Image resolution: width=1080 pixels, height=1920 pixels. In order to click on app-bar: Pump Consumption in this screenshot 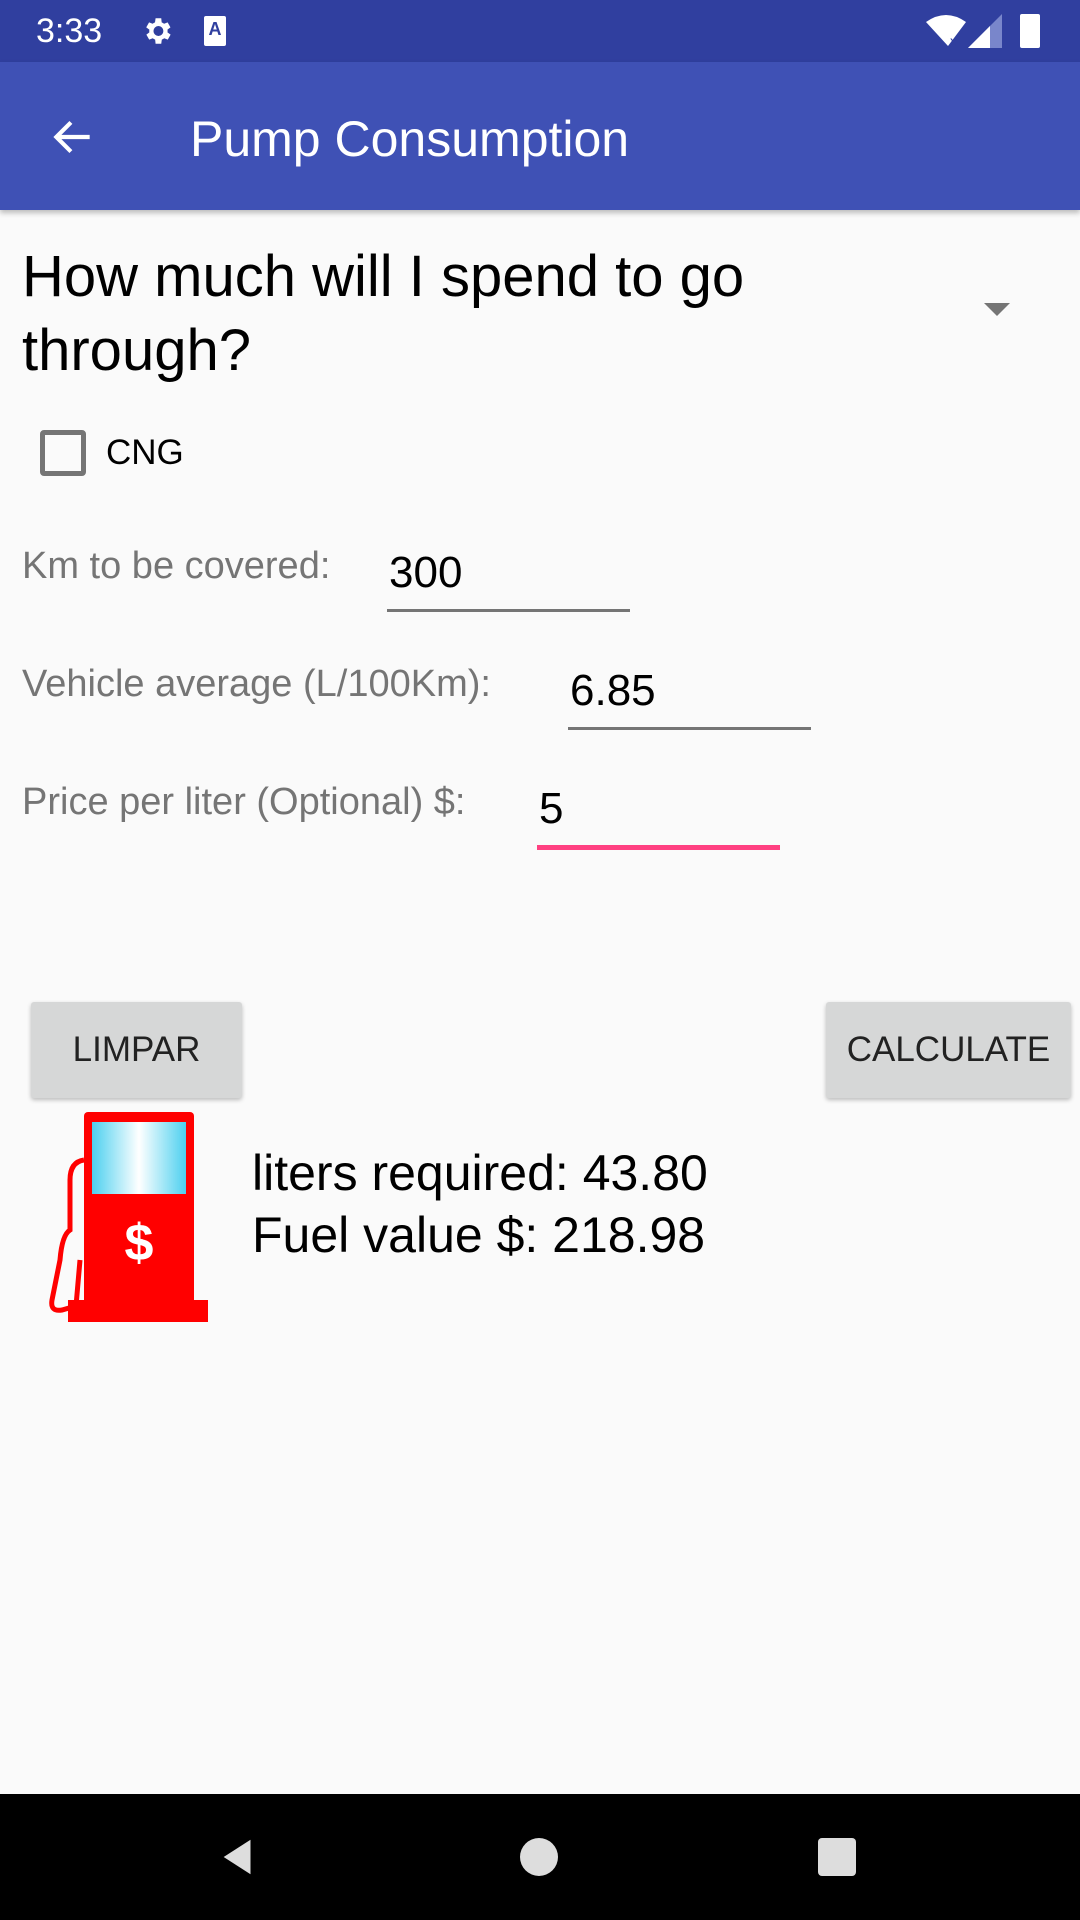, I will do `click(540, 136)`.